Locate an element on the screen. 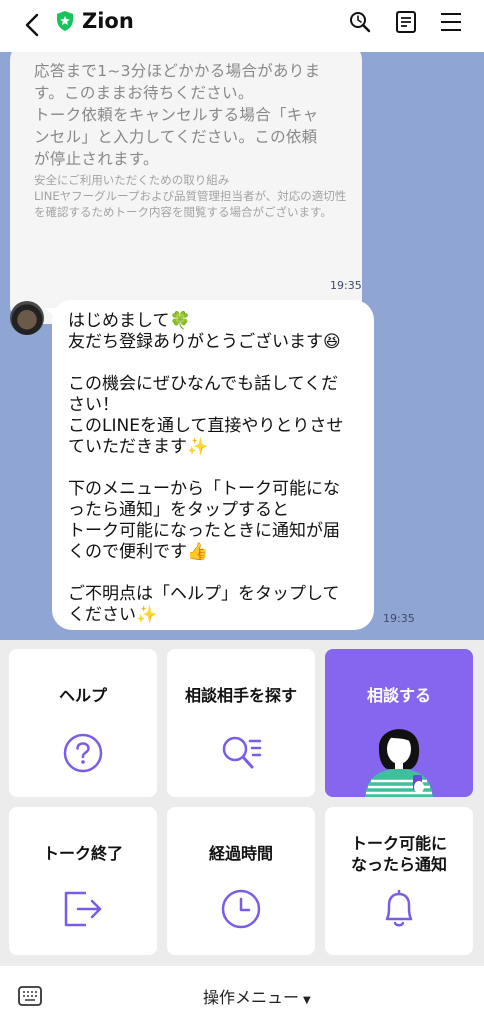 This screenshot has height=1024, width=484. avatar is located at coordinates (27, 318).